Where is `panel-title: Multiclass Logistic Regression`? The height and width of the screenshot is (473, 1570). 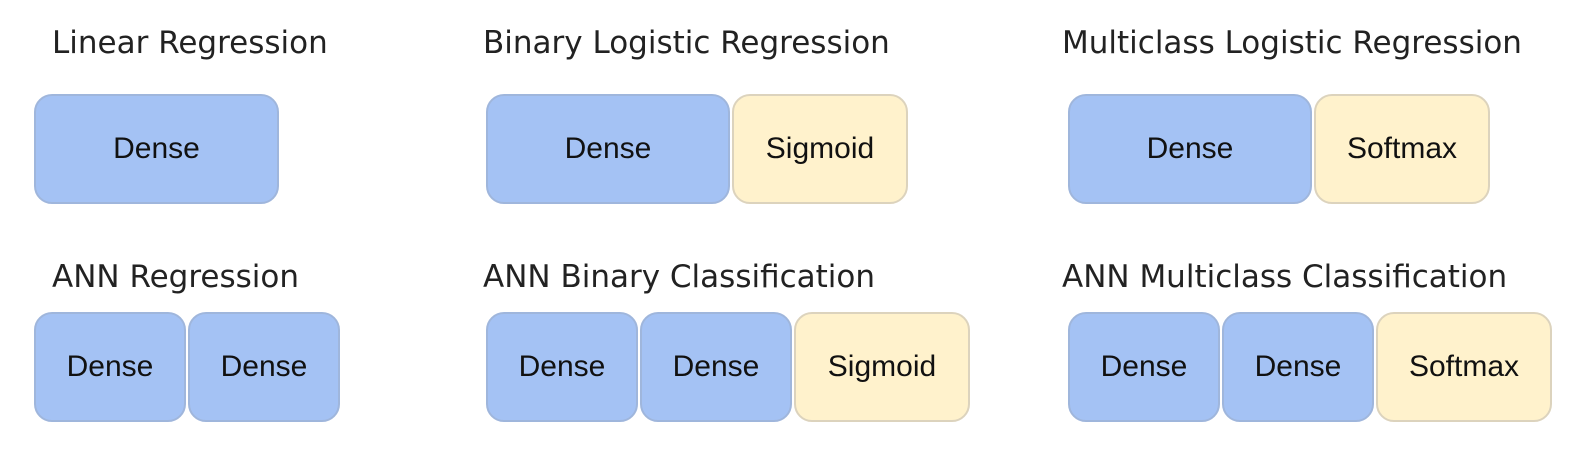
panel-title: Multiclass Logistic Regression is located at coordinates (1292, 43).